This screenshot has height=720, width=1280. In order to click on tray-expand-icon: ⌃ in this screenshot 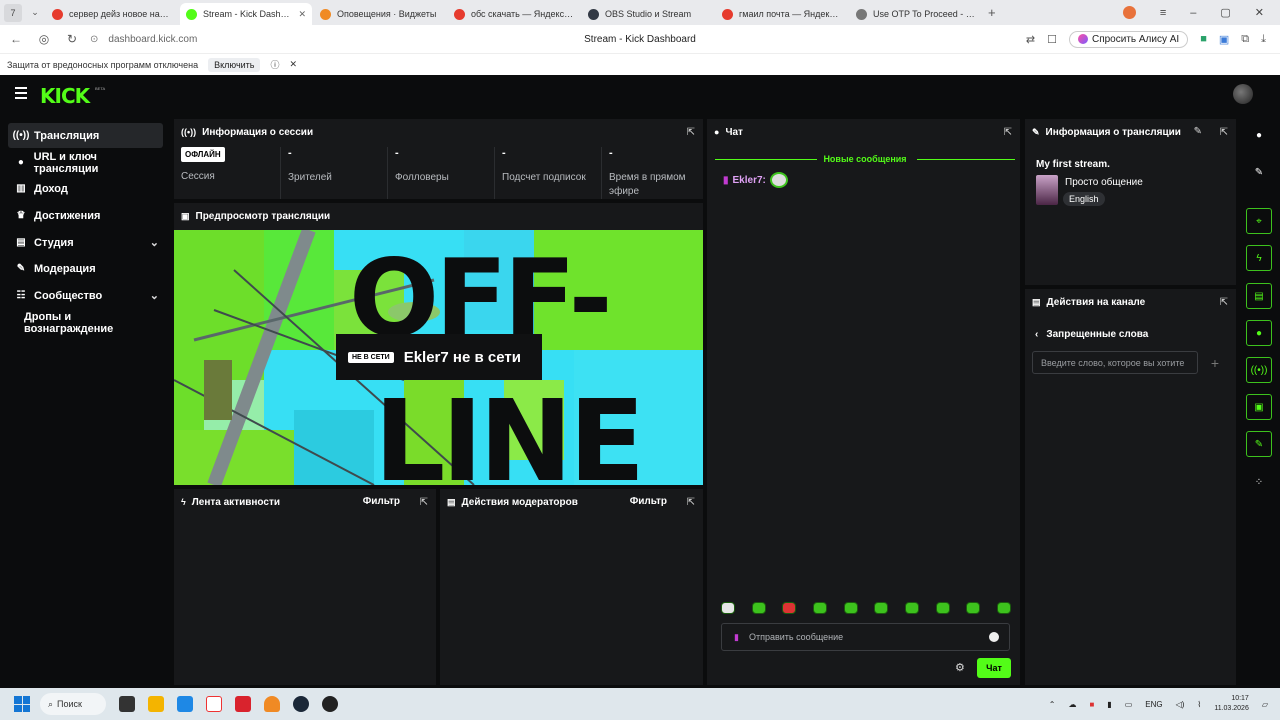, I will do `click(1052, 704)`.